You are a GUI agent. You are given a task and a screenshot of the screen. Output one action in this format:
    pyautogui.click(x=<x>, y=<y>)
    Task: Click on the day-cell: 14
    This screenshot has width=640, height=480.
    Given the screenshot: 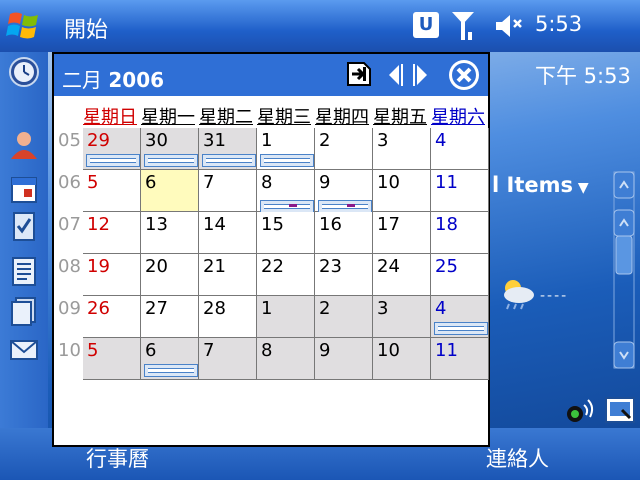 What is the action you would take?
    pyautogui.click(x=228, y=233)
    